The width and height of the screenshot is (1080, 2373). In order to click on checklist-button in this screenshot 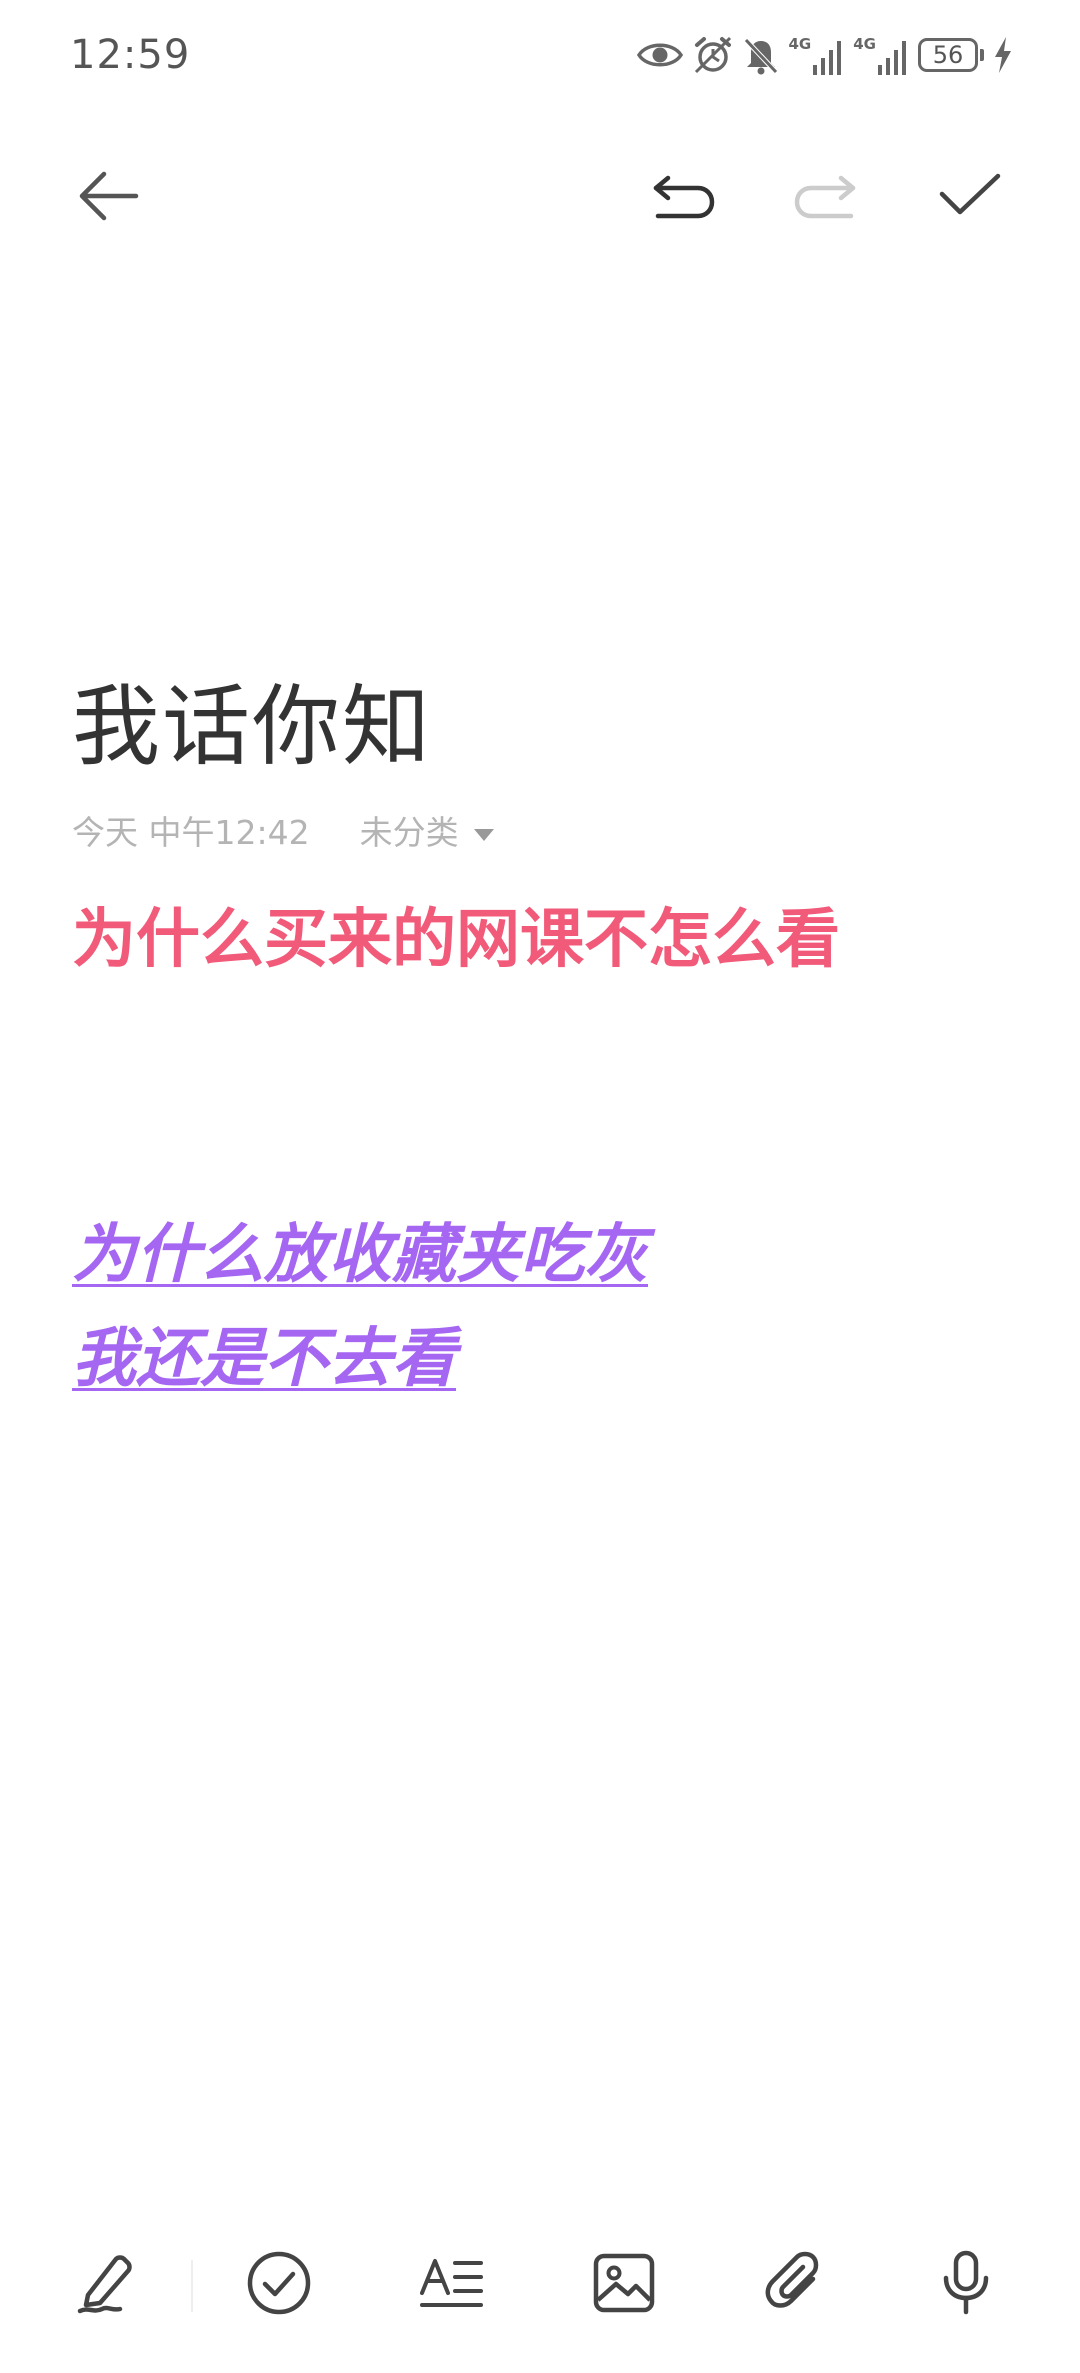, I will do `click(279, 2285)`.